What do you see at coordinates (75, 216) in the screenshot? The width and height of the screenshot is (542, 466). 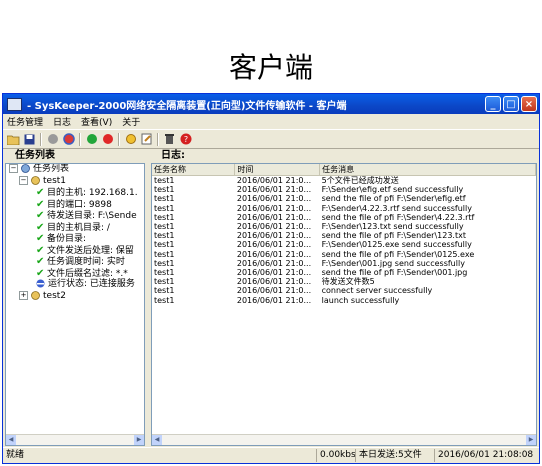 I see `task-property: ✔ 待发送目录: F:\Sende` at bounding box center [75, 216].